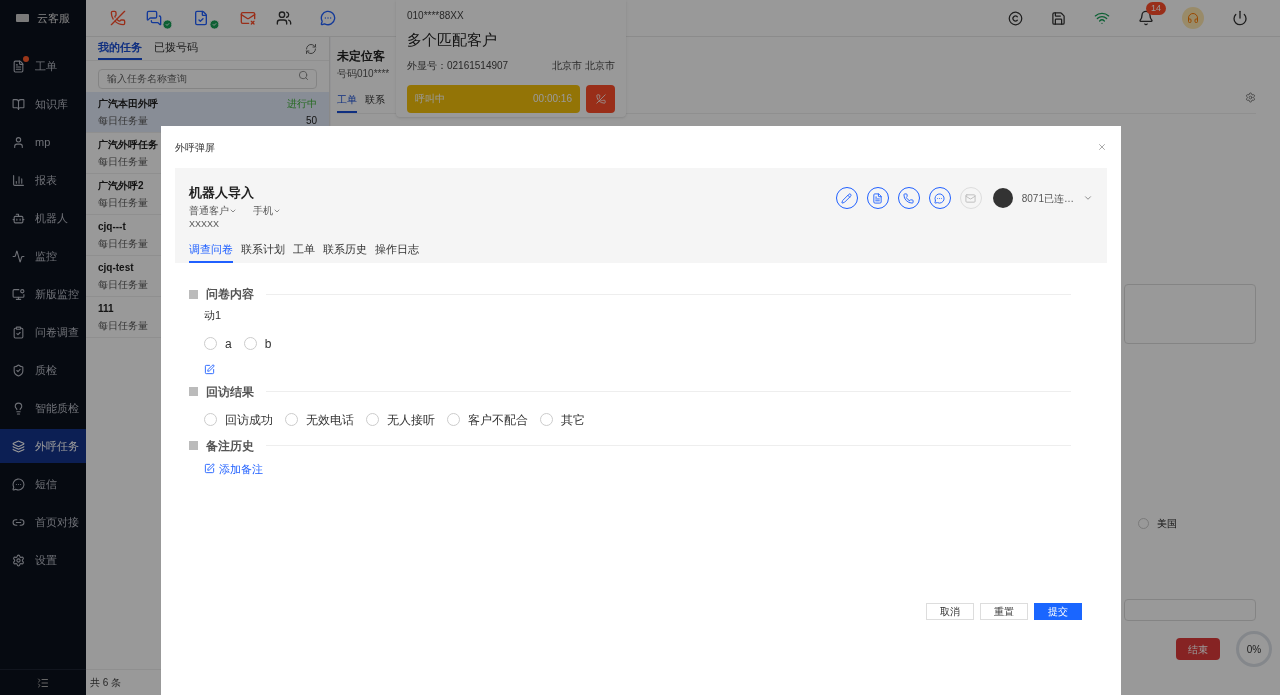  I want to click on progress-ring: 0%, so click(1254, 649).